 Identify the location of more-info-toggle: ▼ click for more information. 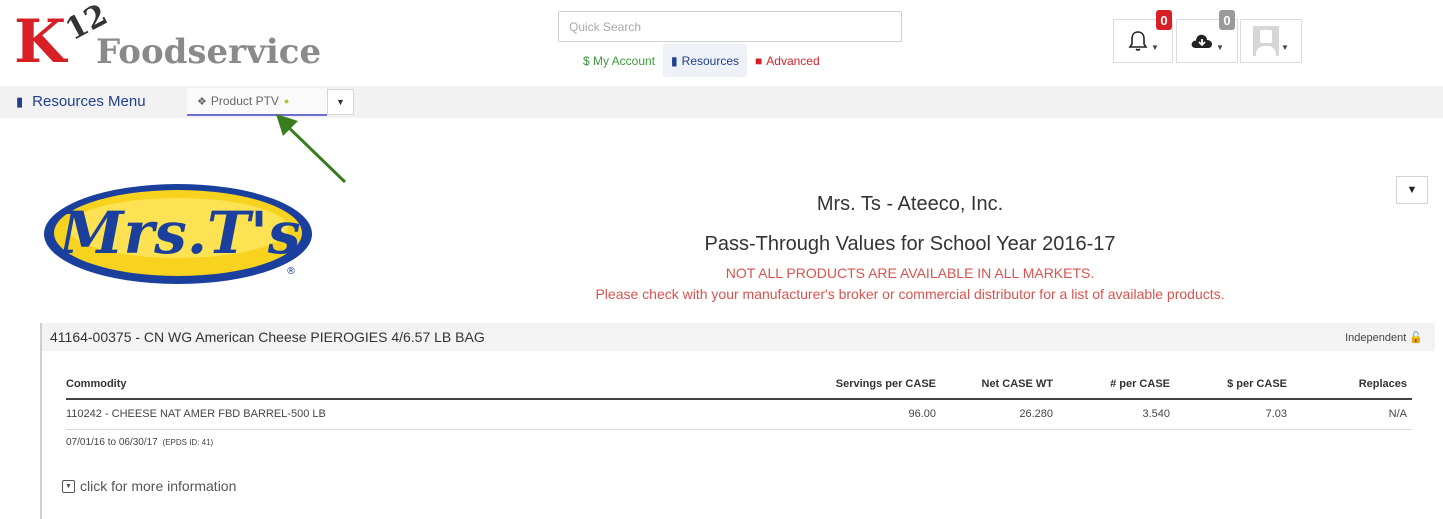
(149, 486).